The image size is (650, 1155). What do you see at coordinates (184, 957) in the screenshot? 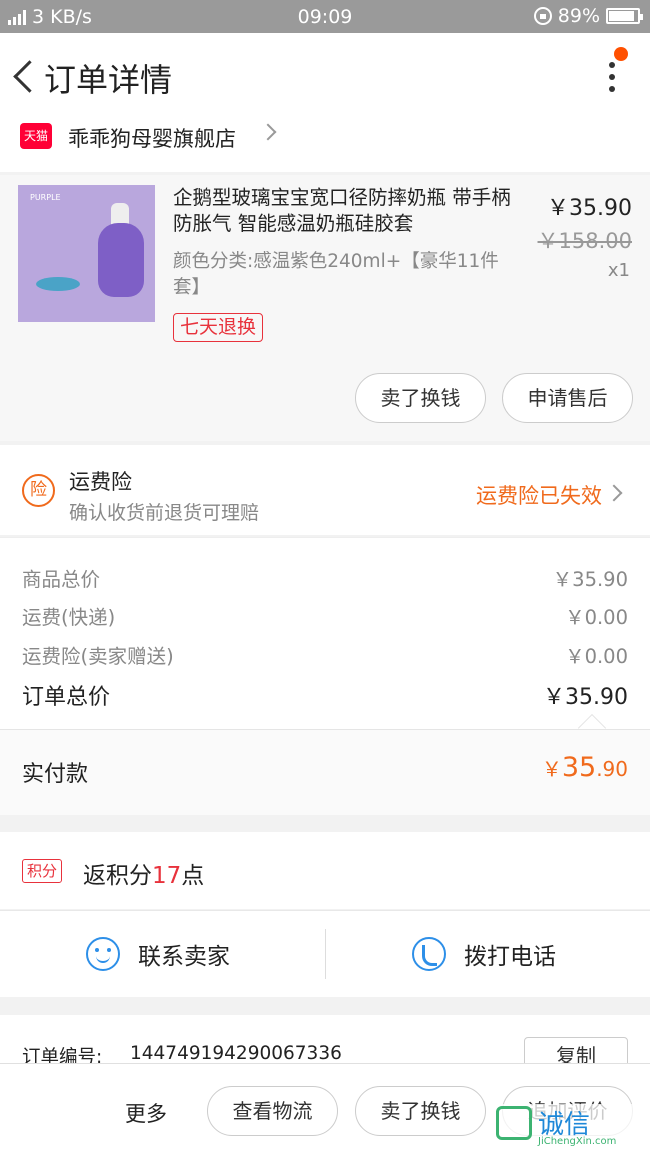
I see `contact-seller-label: 联系卖家` at bounding box center [184, 957].